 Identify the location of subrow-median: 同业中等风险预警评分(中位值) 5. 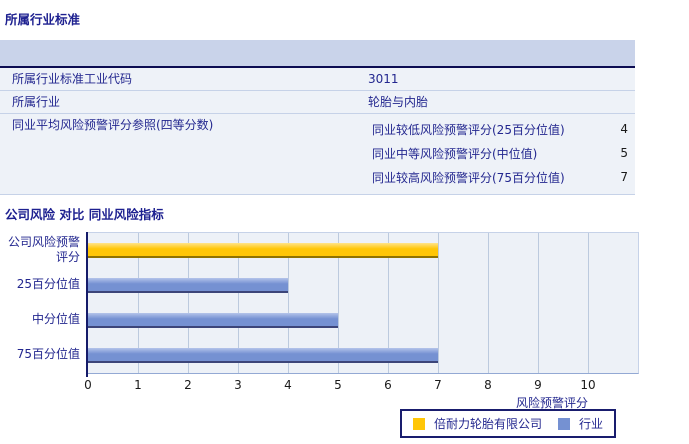
(501, 153).